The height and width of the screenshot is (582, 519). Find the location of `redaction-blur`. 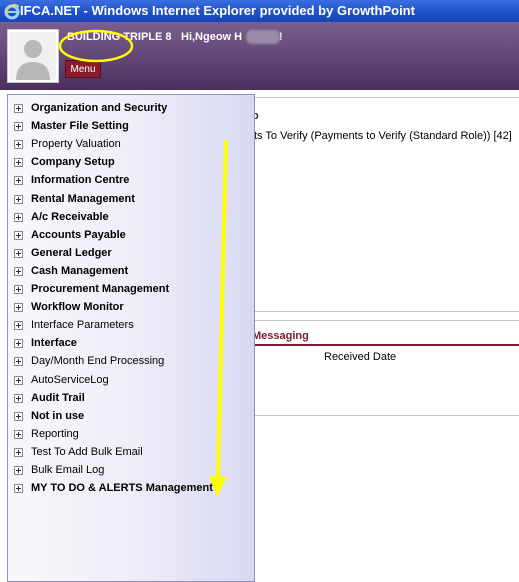

redaction-blur is located at coordinates (263, 37).